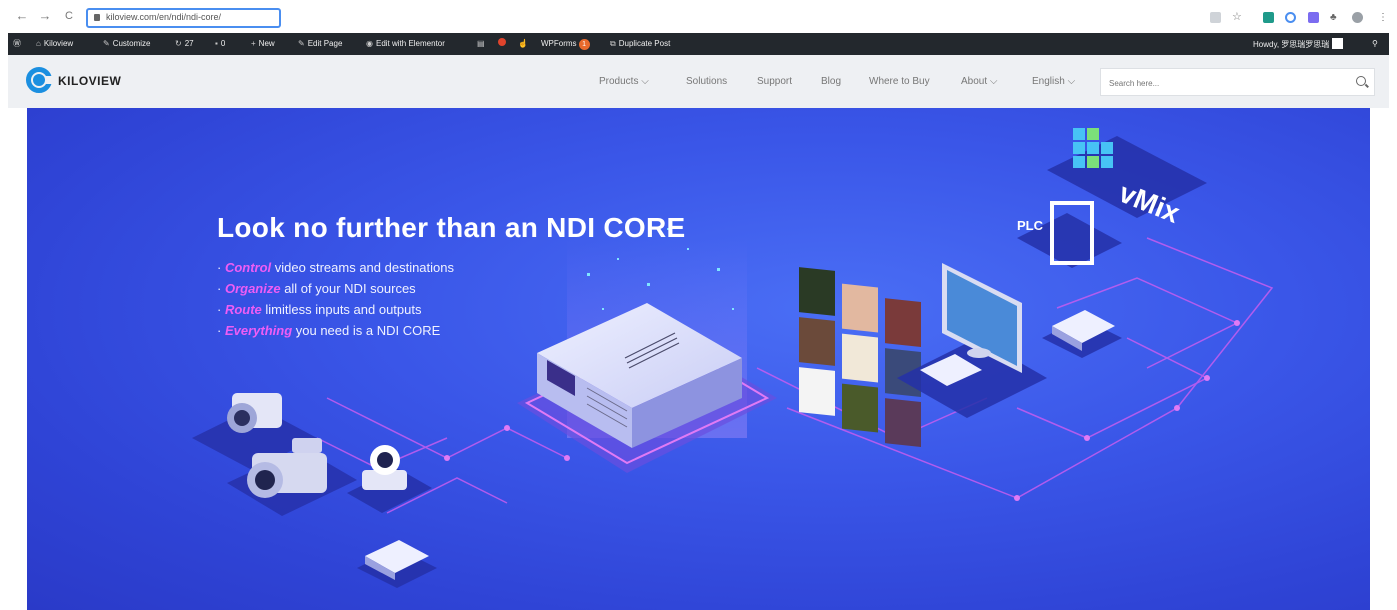 Image resolution: width=1397 pixels, height=610 pixels. What do you see at coordinates (1383, 17) in the screenshot?
I see `menu-icon: ⋮` at bounding box center [1383, 17].